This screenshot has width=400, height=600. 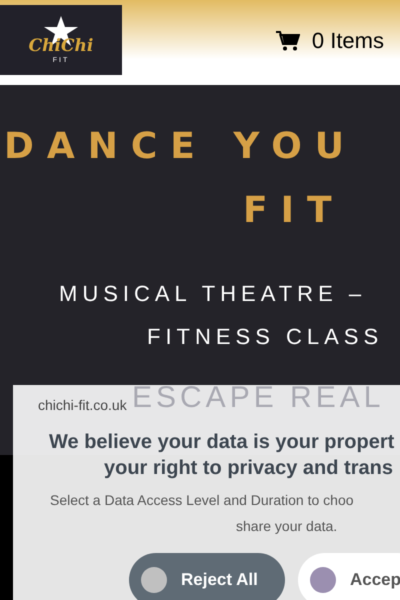 I want to click on consent-heading: your right to privacy and trans, so click(x=248, y=468).